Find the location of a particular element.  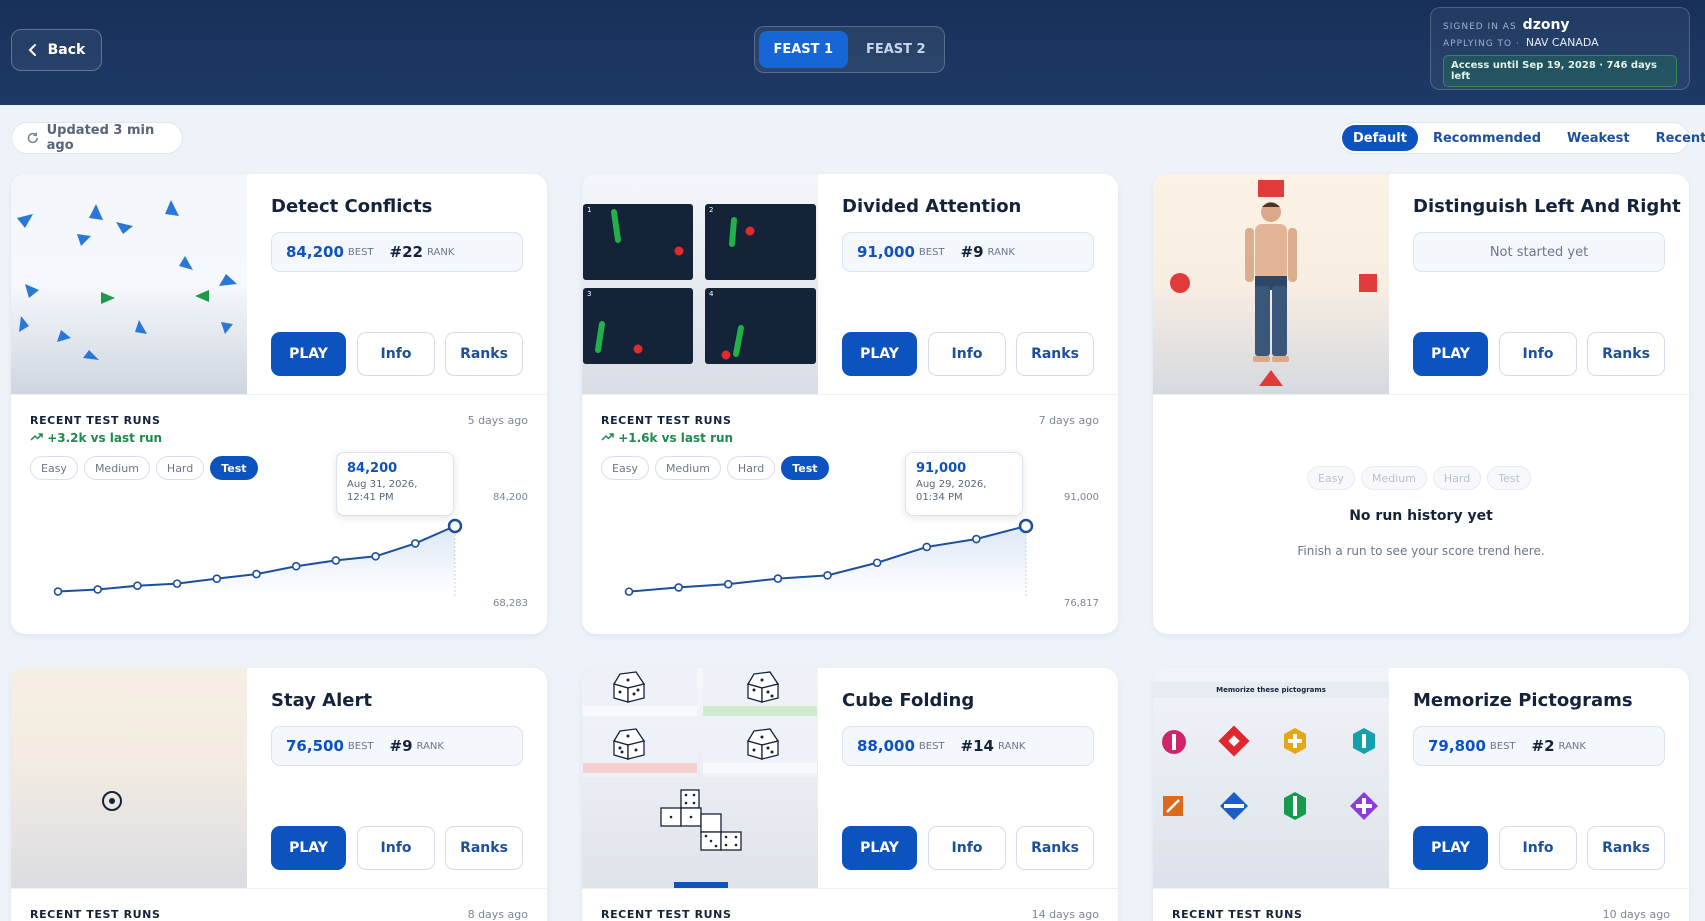

best-score: 76,500 is located at coordinates (315, 746).